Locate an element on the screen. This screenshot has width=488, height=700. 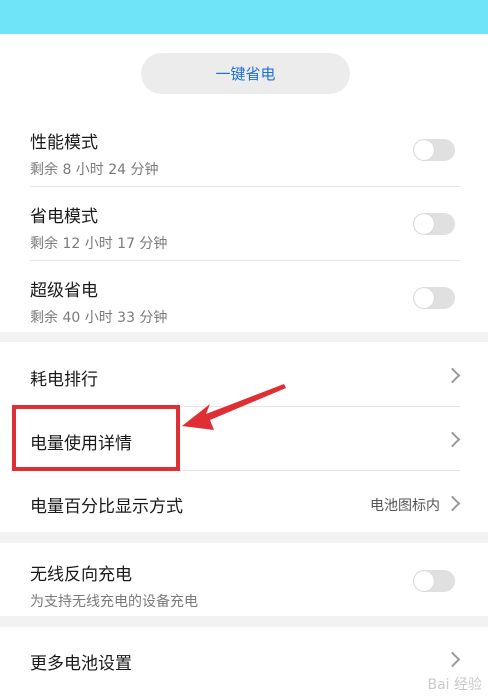
one-key-save-button: 一键省电 is located at coordinates (245, 73).